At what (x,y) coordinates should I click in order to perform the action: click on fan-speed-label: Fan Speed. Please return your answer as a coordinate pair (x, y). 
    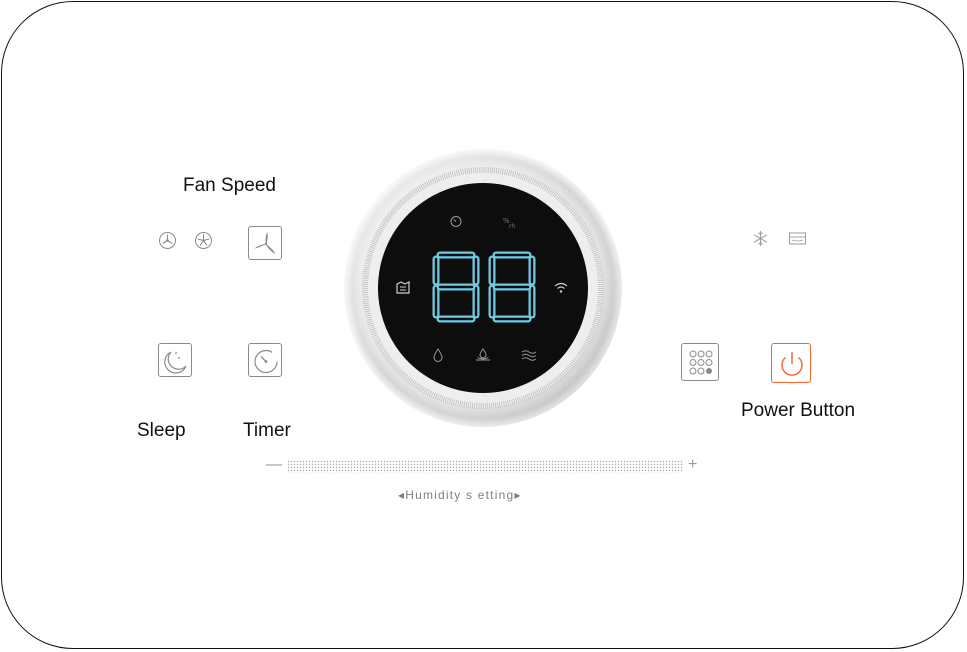
    Looking at the image, I should click on (229, 185).